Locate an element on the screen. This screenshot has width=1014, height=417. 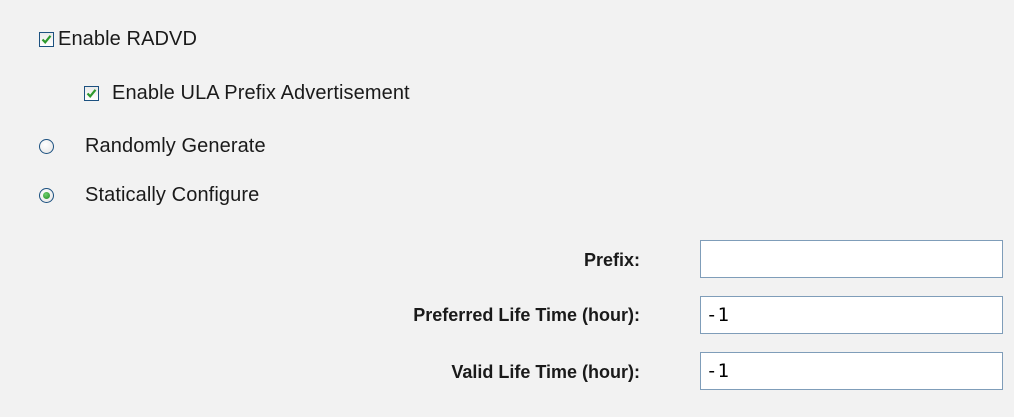
enable-ula-label: Enable ULA Prefix Advertisement is located at coordinates (261, 93).